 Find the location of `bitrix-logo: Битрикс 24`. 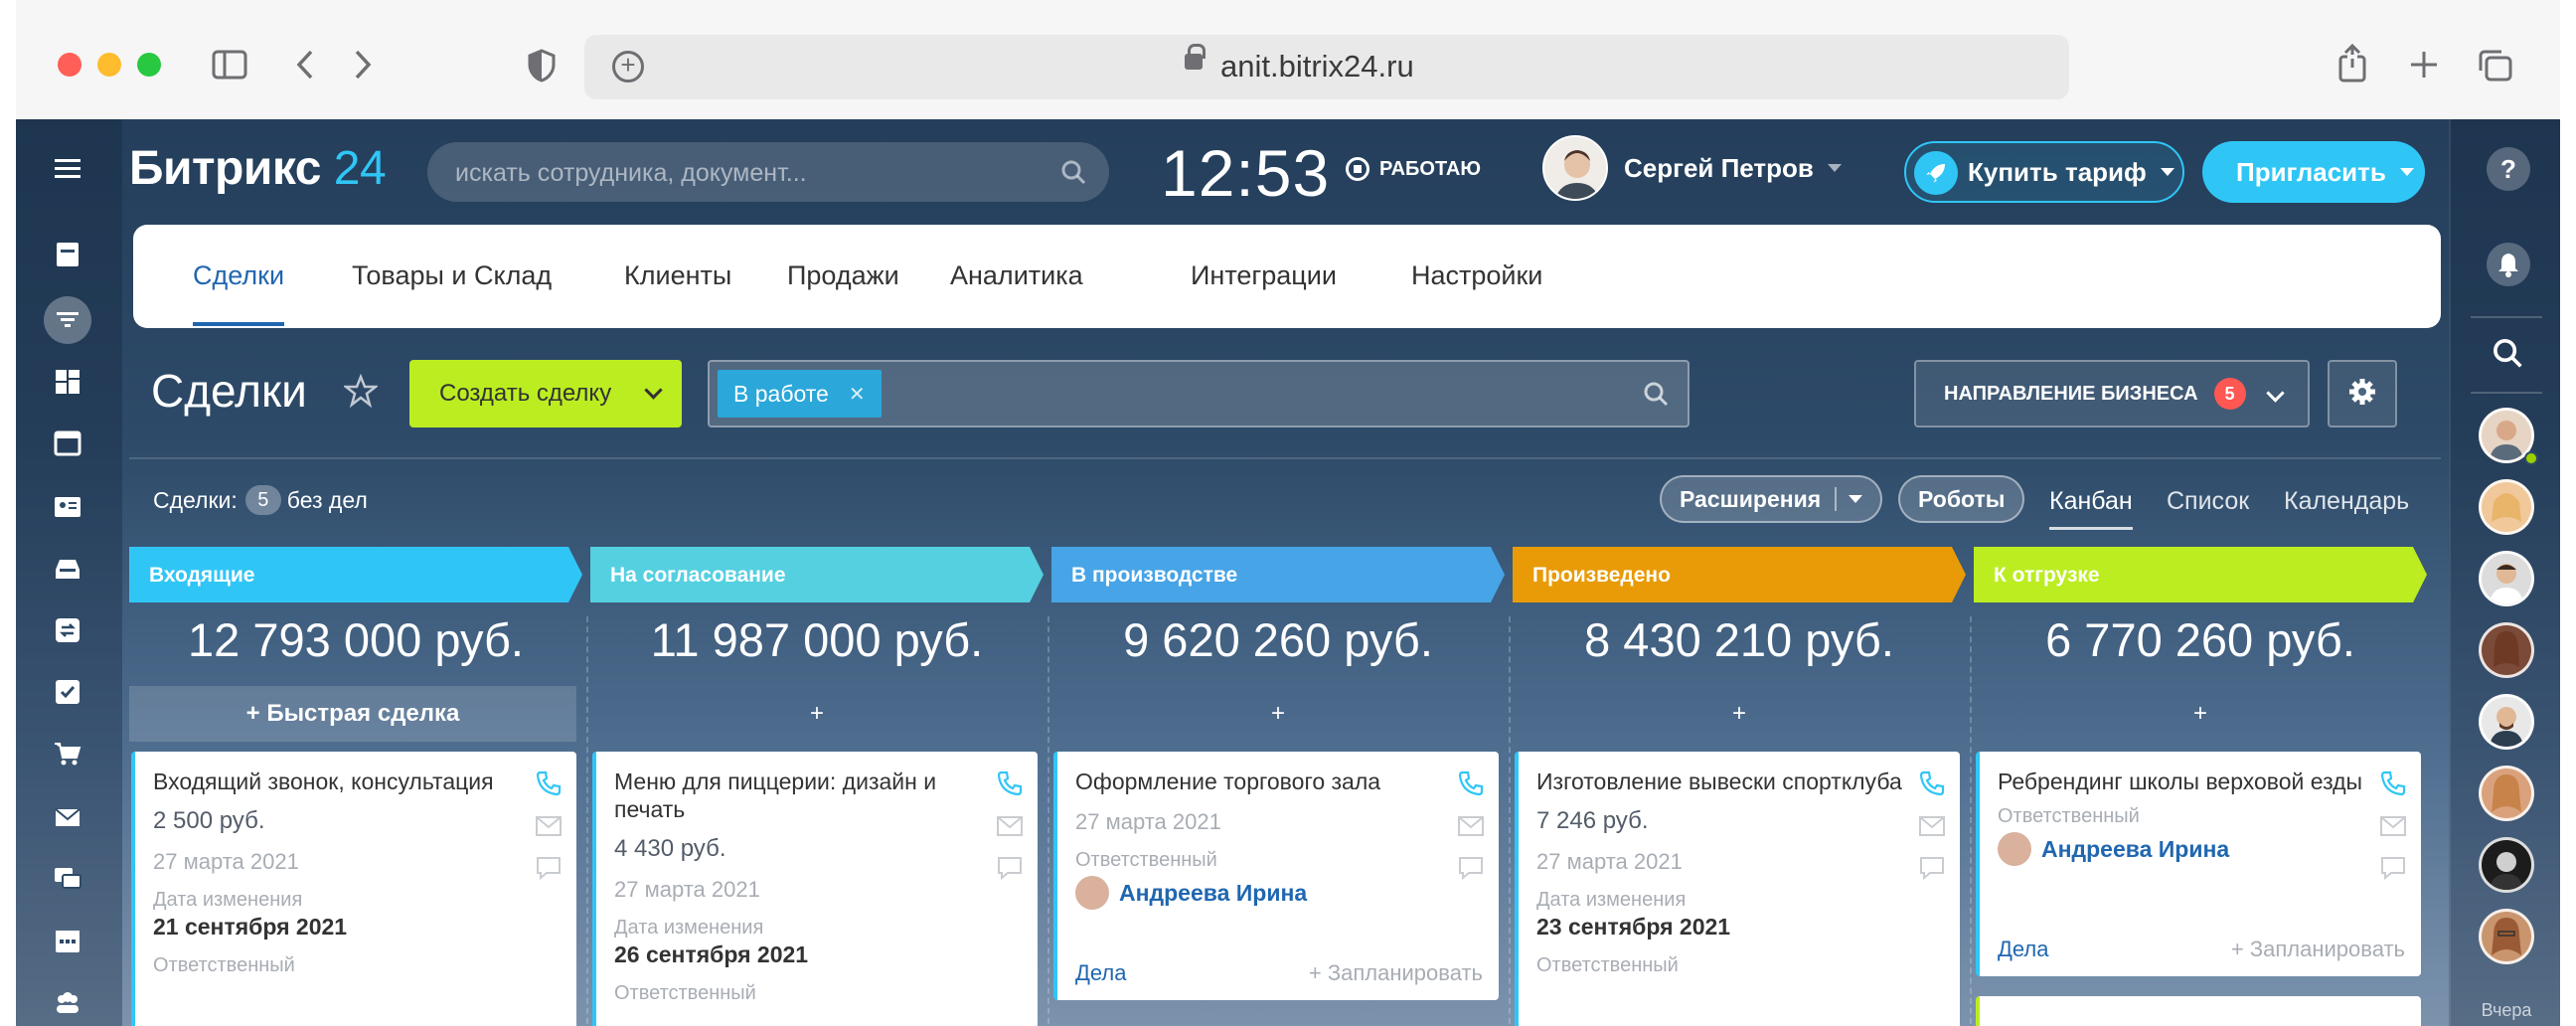

bitrix-logo: Битрикс 24 is located at coordinates (258, 168).